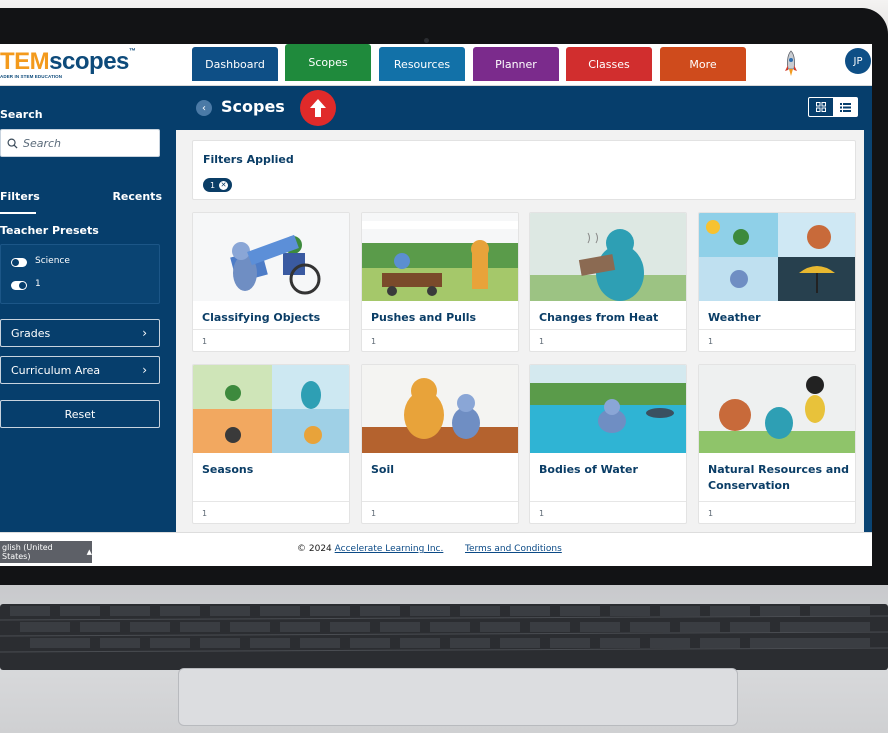 Image resolution: width=888 pixels, height=733 pixels. Describe the element at coordinates (56, 370) in the screenshot. I see `curriculum-label: Curriculum Area` at that location.